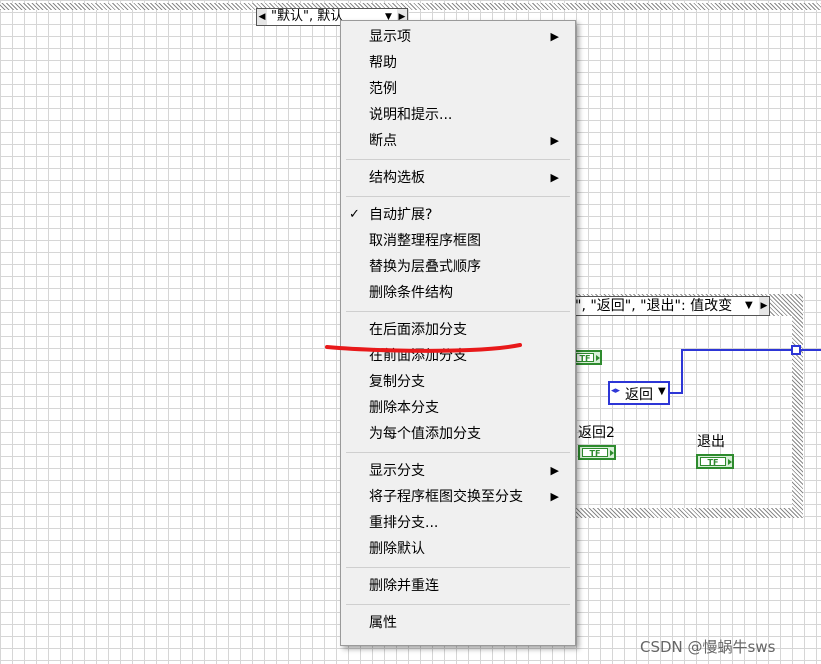  I want to click on watermark: CSDN @慢蜗牛sws, so click(708, 647).